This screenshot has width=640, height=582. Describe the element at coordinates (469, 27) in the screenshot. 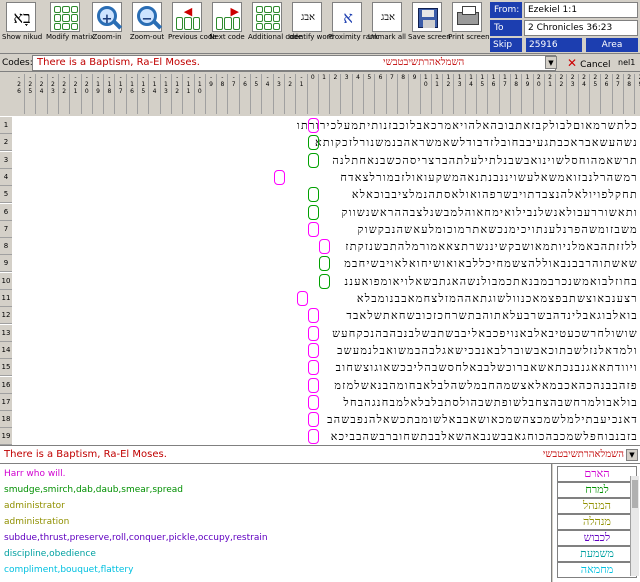

I see `print-screen-button: Print screen` at that location.